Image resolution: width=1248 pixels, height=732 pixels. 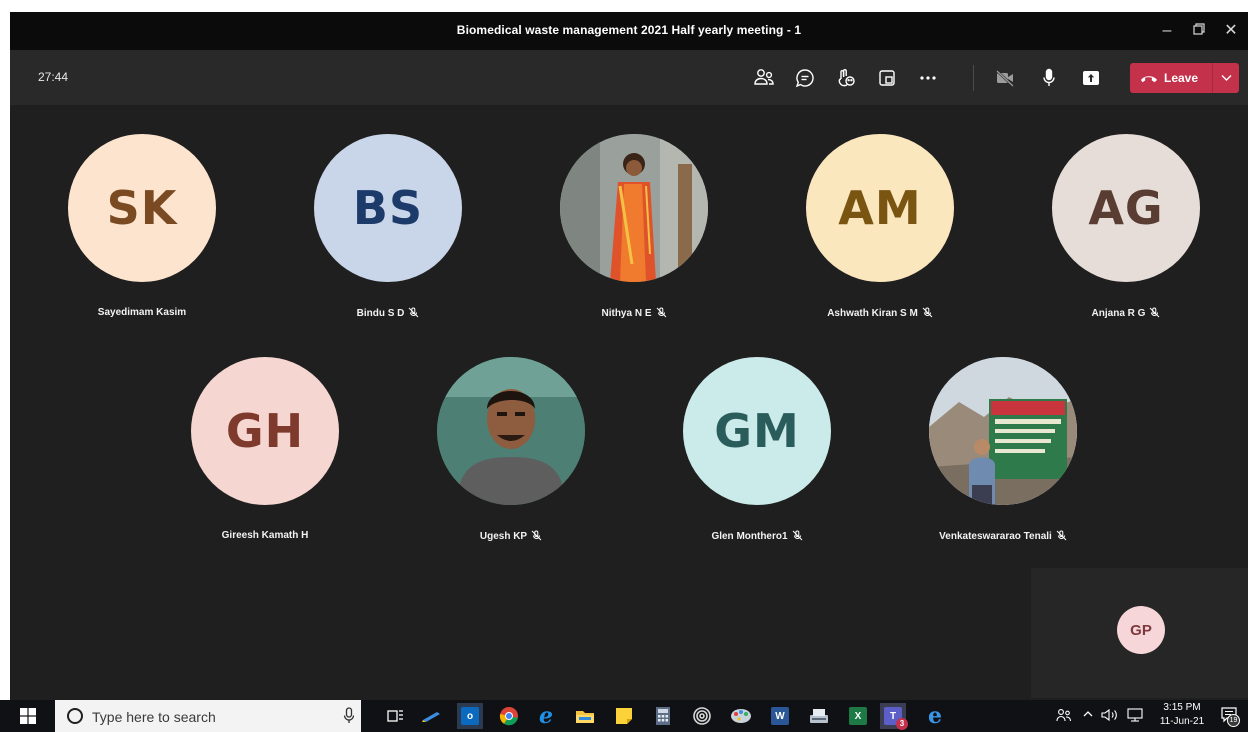 I want to click on participant-tile: AG Anjana R G, so click(x=1126, y=234).